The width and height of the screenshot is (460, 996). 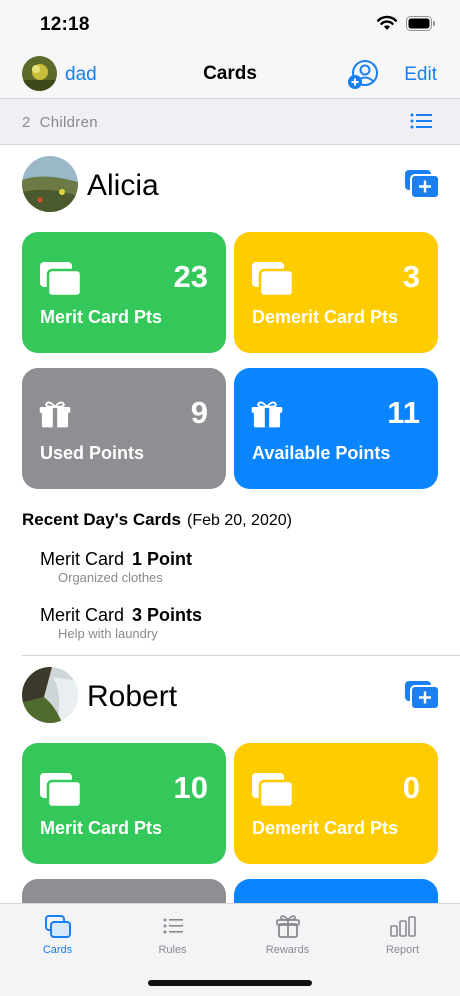 What do you see at coordinates (230, 26) in the screenshot?
I see `status-bar: 12:18` at bounding box center [230, 26].